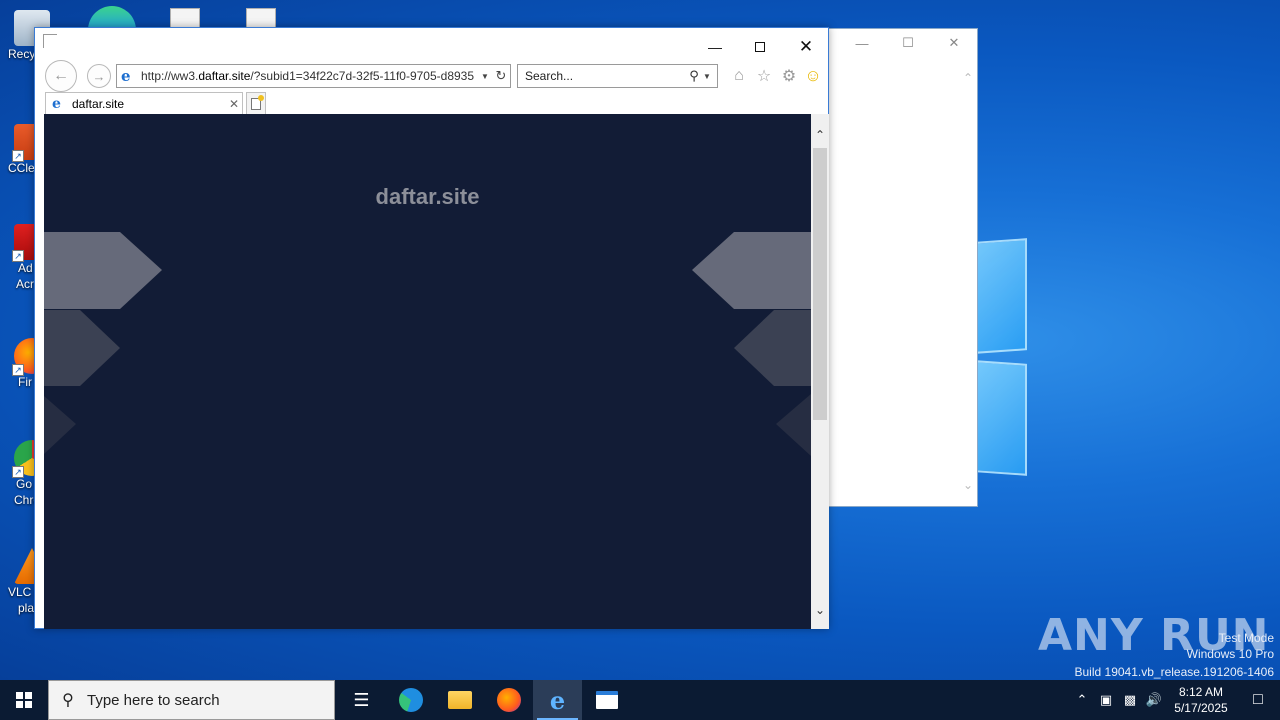 Image resolution: width=1280 pixels, height=720 pixels. I want to click on maximize-icon, so click(760, 47).